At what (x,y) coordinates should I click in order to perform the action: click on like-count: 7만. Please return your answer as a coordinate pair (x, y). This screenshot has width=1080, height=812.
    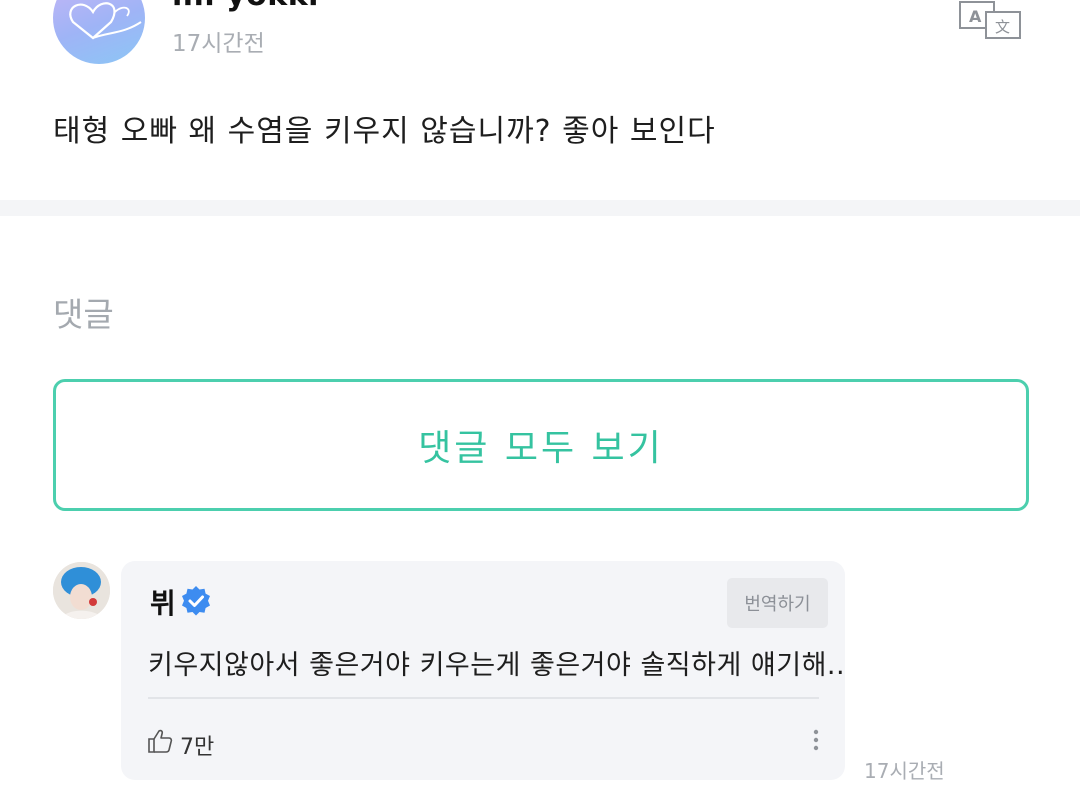
    Looking at the image, I should click on (197, 747).